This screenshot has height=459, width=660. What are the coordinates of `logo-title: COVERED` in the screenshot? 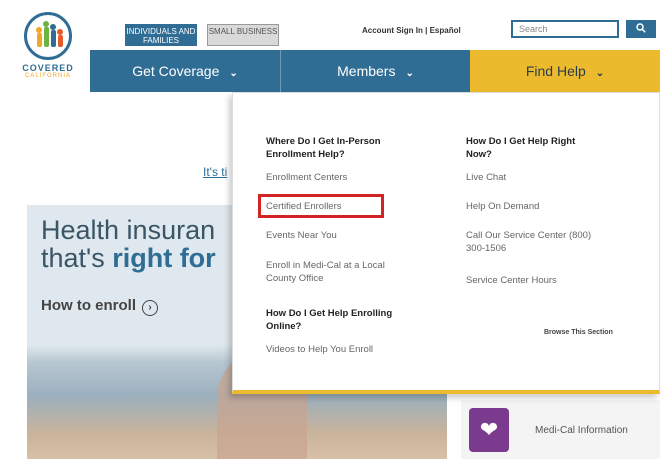 It's located at (48, 68).